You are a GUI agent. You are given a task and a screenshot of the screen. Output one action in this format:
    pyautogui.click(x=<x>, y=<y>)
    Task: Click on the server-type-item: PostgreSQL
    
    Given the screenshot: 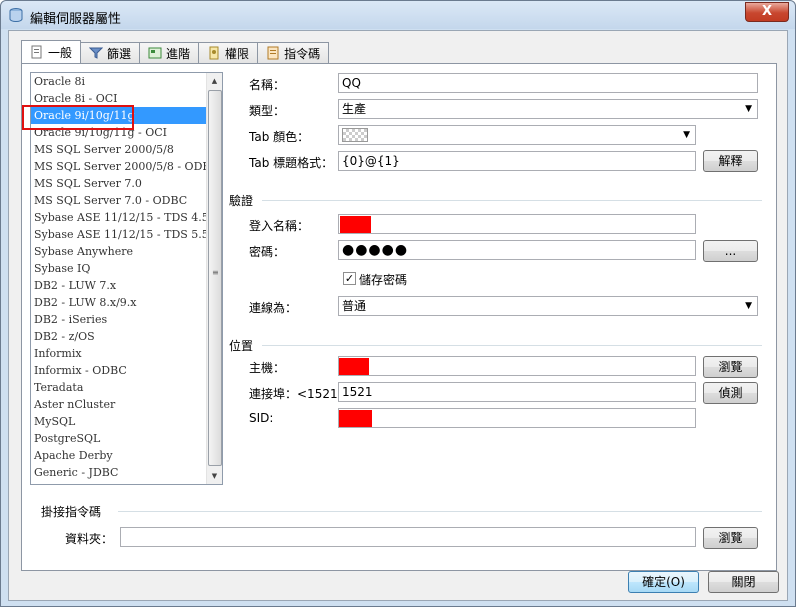 What is the action you would take?
    pyautogui.click(x=118, y=438)
    